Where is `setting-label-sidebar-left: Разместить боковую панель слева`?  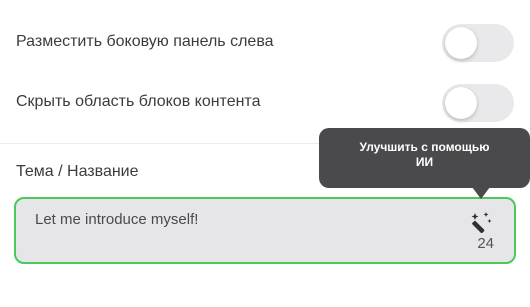
setting-label-sidebar-left: Разместить боковую панель слева is located at coordinates (145, 41).